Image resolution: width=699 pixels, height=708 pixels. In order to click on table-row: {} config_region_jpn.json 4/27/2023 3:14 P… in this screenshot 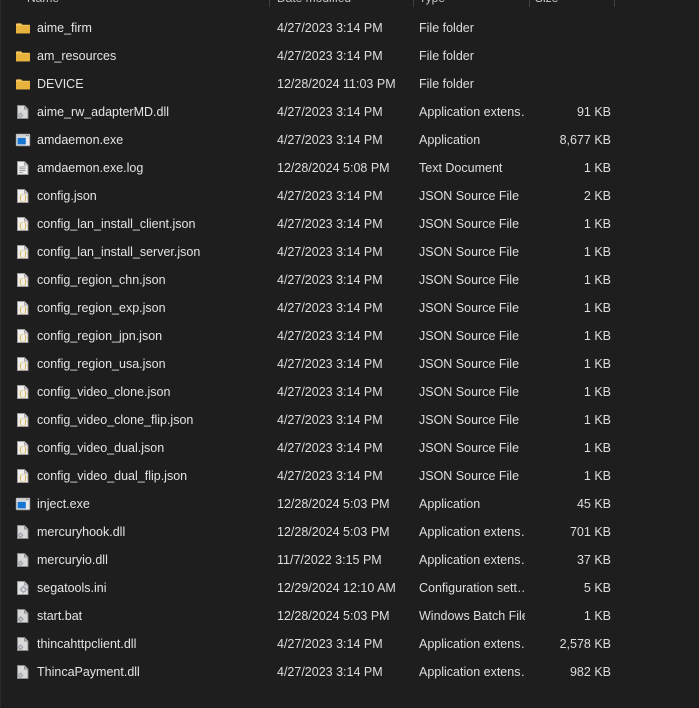, I will do `click(350, 336)`.